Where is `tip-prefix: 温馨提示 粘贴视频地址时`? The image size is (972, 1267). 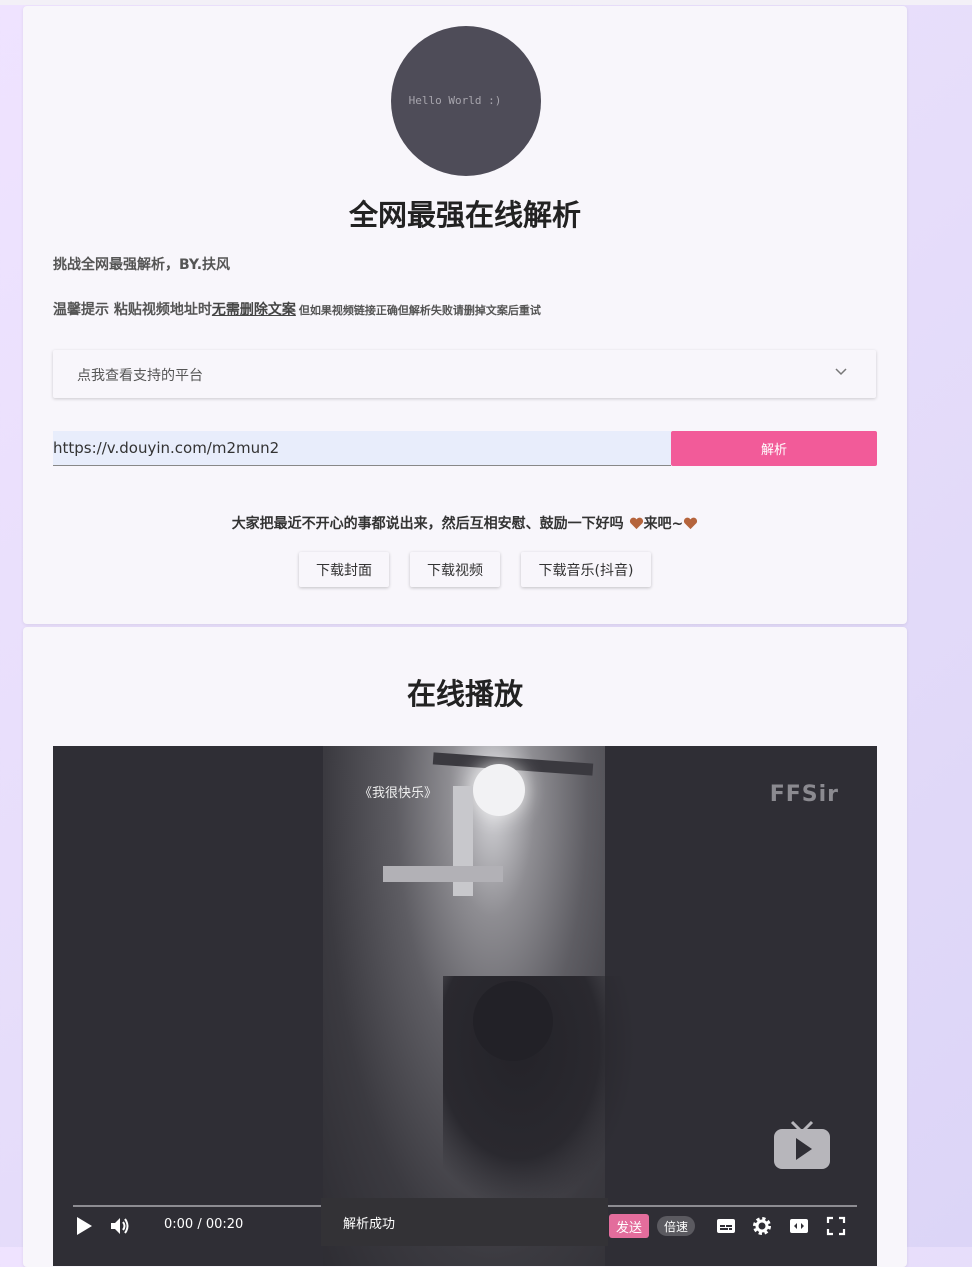
tip-prefix: 温馨提示 粘贴视频地址时 is located at coordinates (132, 310).